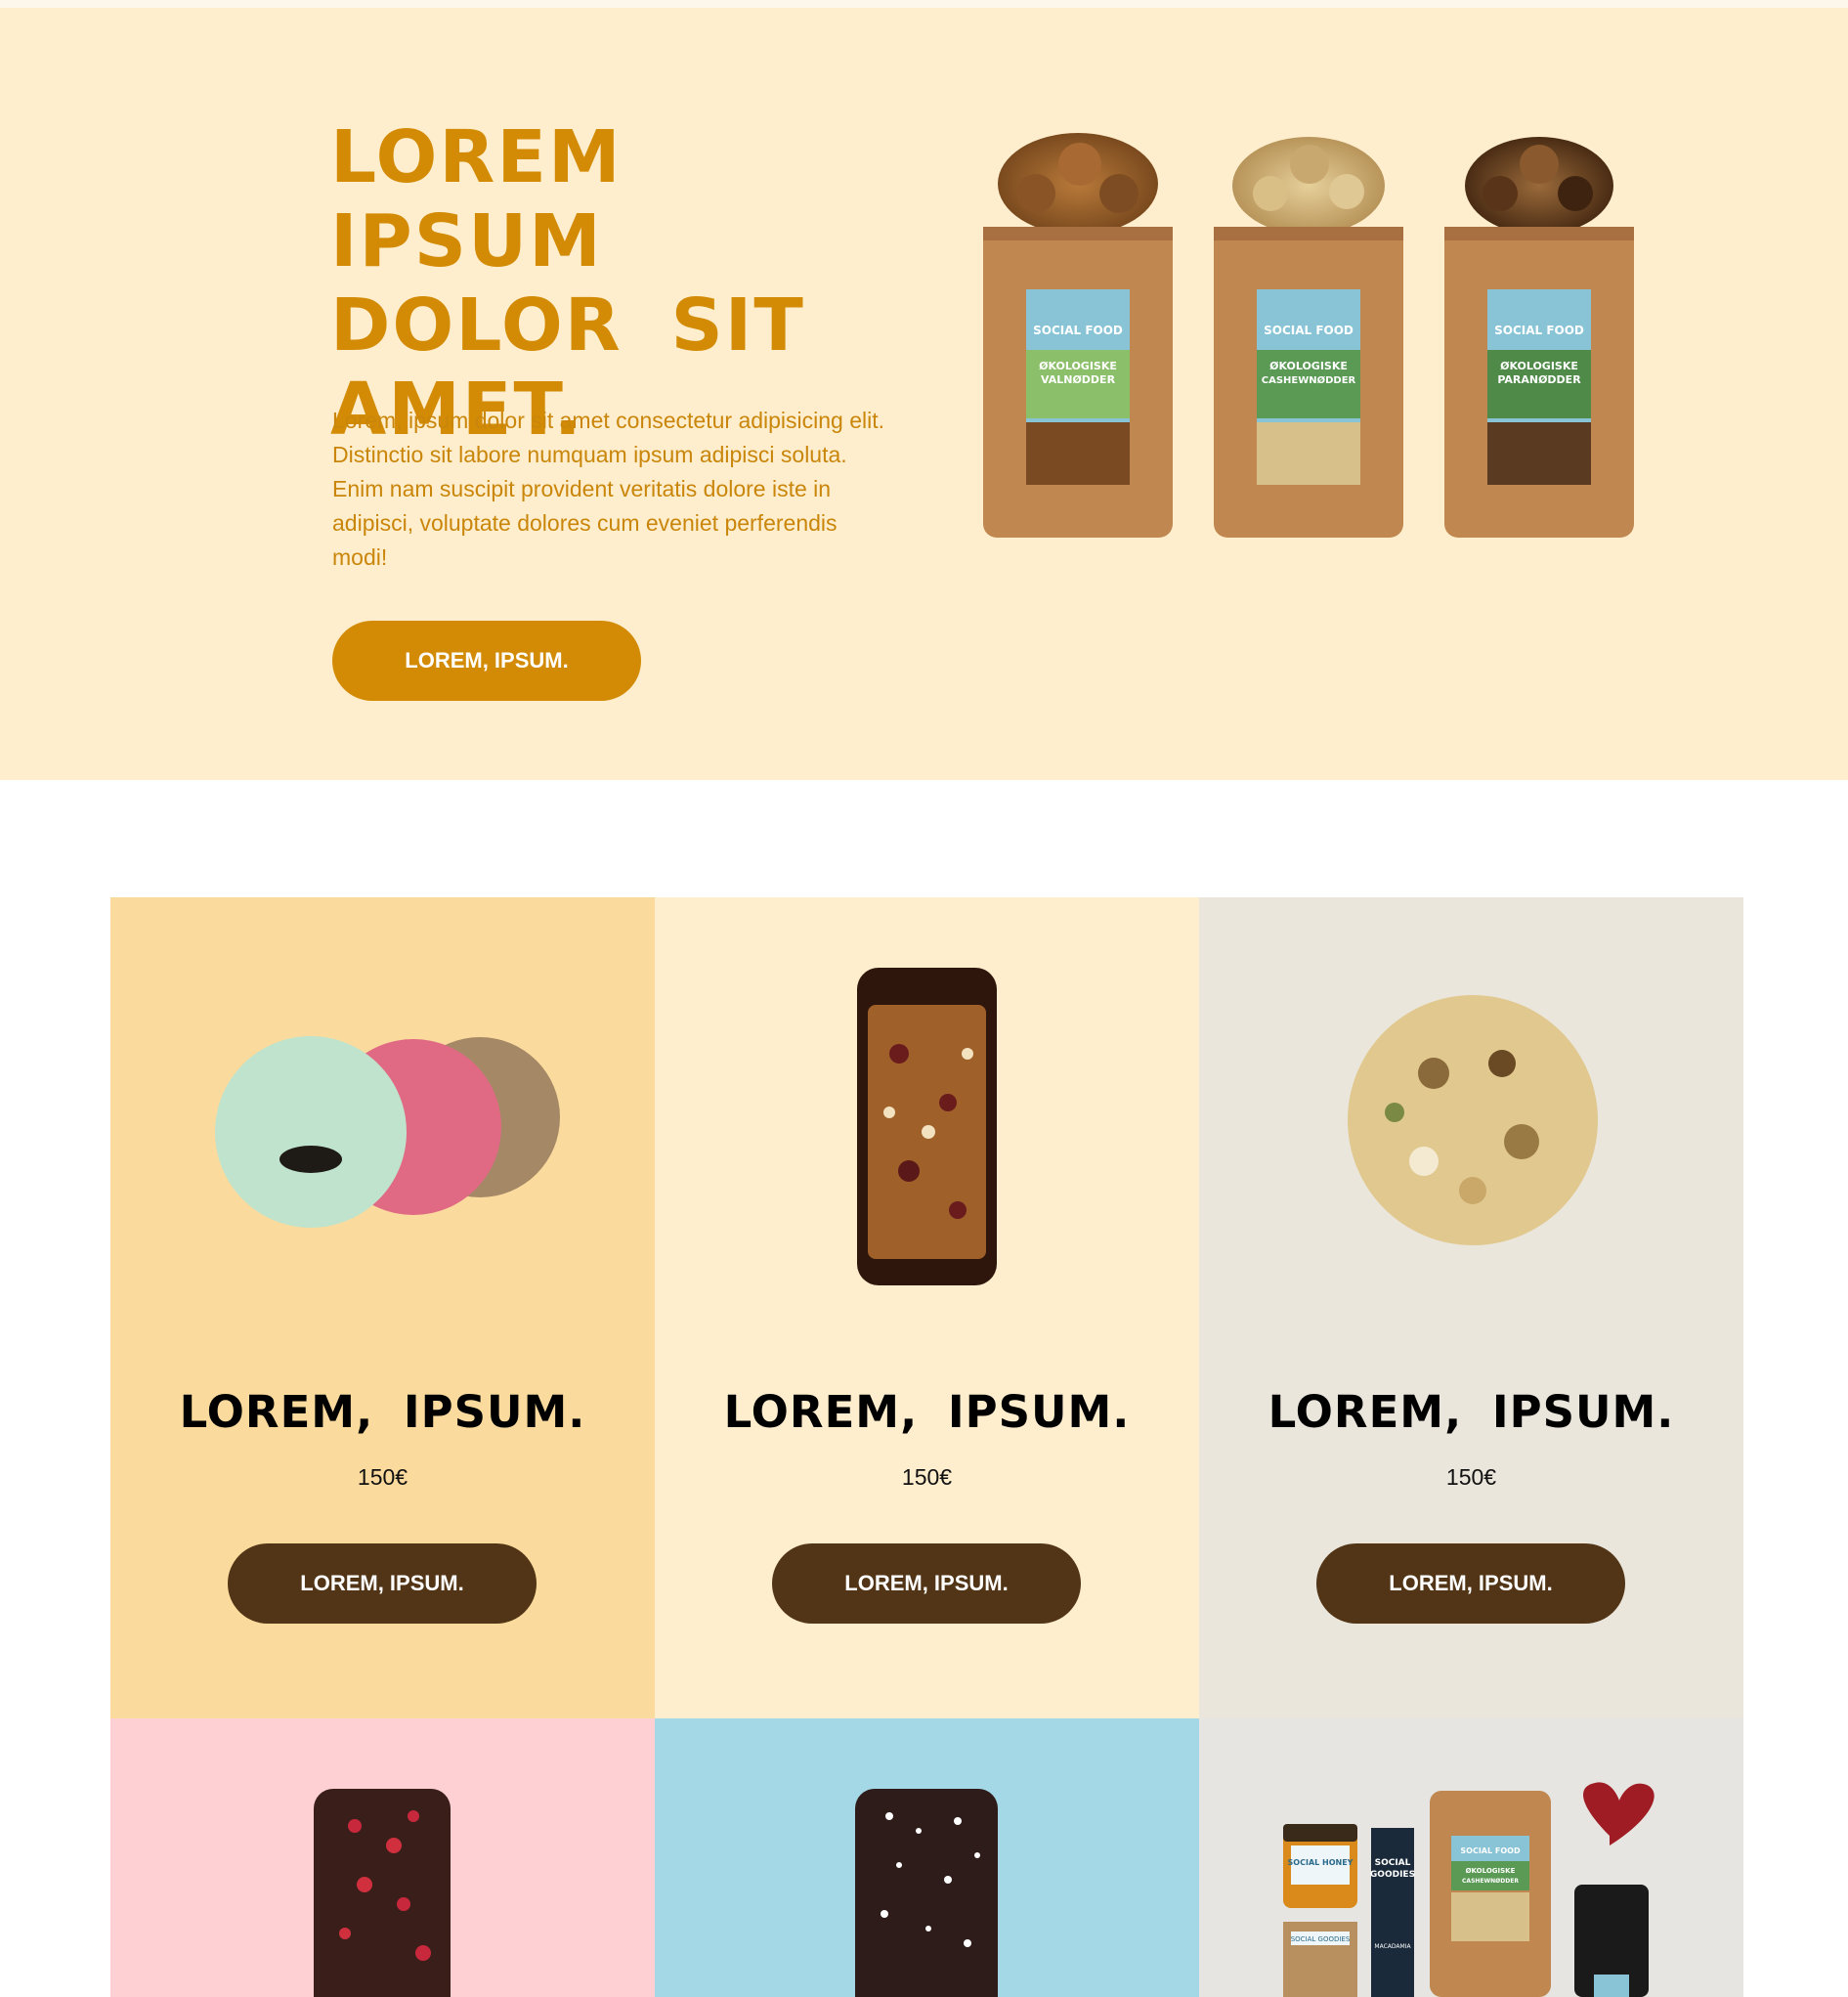 The width and height of the screenshot is (1848, 1997). What do you see at coordinates (1321, 1862) in the screenshot?
I see `svg-text: SOCIAL HONEY` at bounding box center [1321, 1862].